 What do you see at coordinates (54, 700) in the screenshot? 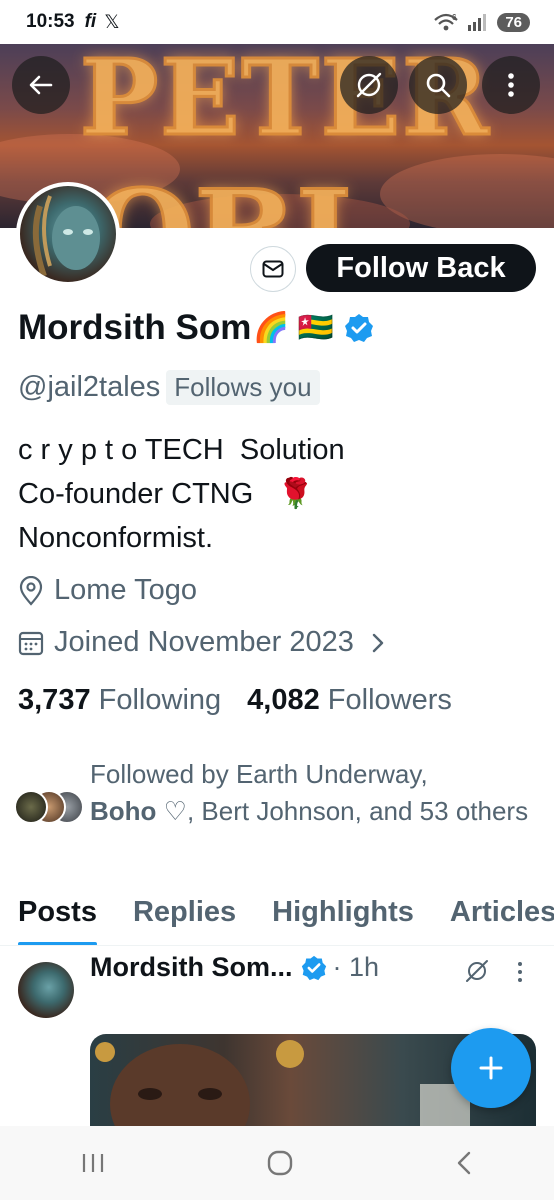
I see `following-count: 3,737` at bounding box center [54, 700].